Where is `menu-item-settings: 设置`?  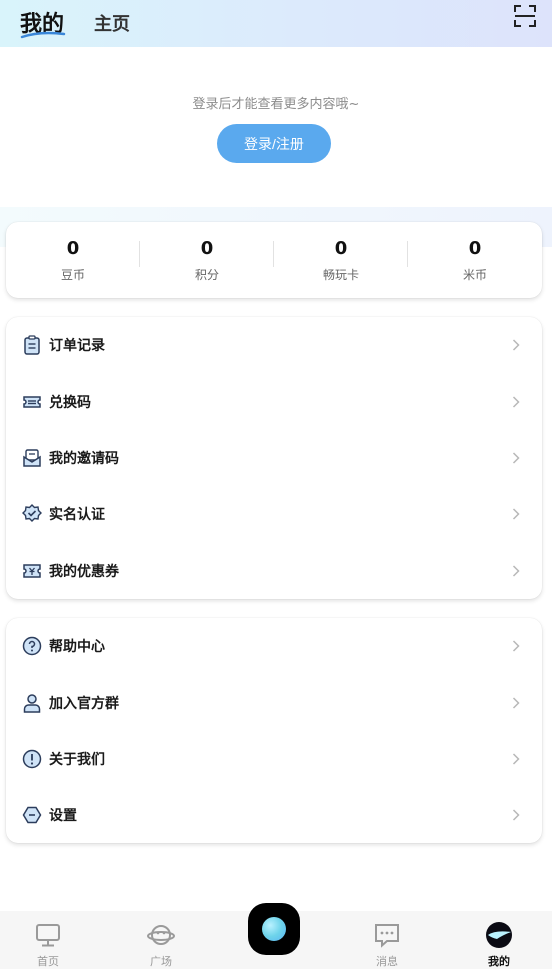
menu-item-settings: 设置 is located at coordinates (274, 815).